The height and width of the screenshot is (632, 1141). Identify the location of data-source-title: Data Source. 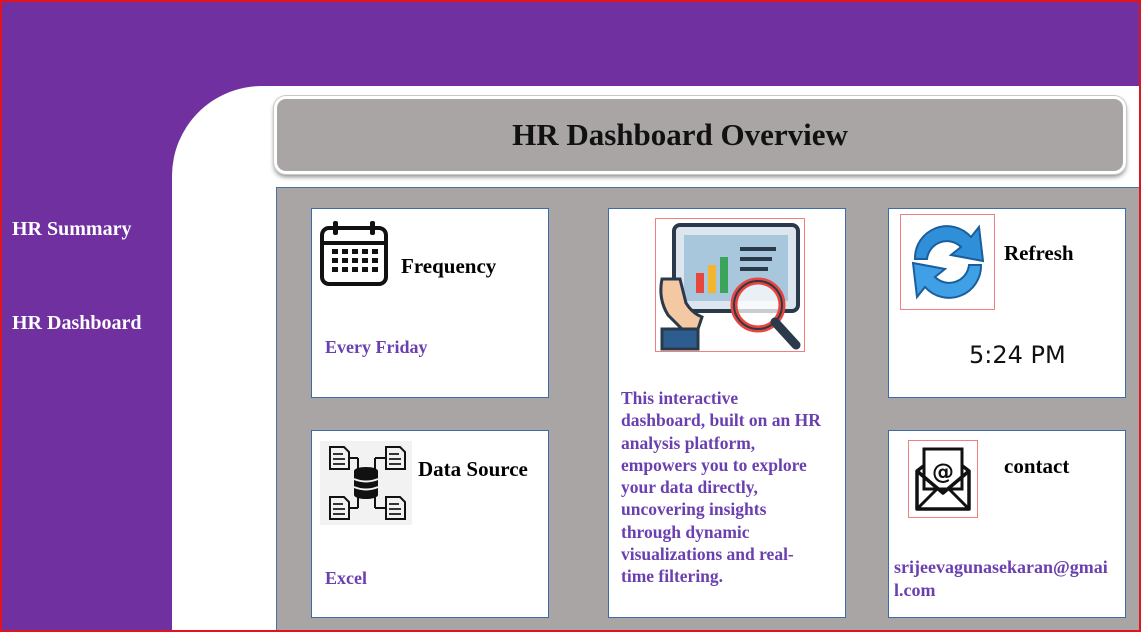
(473, 469).